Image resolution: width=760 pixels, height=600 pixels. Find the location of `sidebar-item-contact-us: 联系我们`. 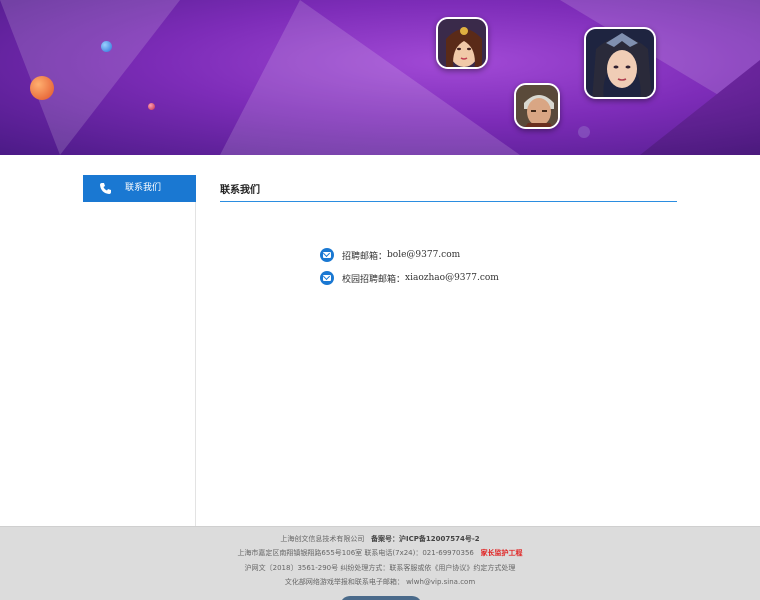

sidebar-item-contact-us: 联系我们 is located at coordinates (139, 188).